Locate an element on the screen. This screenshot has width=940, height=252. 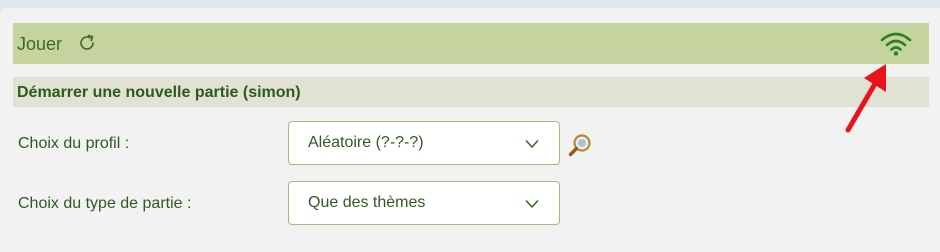
magnifier-icon is located at coordinates (580, 145).